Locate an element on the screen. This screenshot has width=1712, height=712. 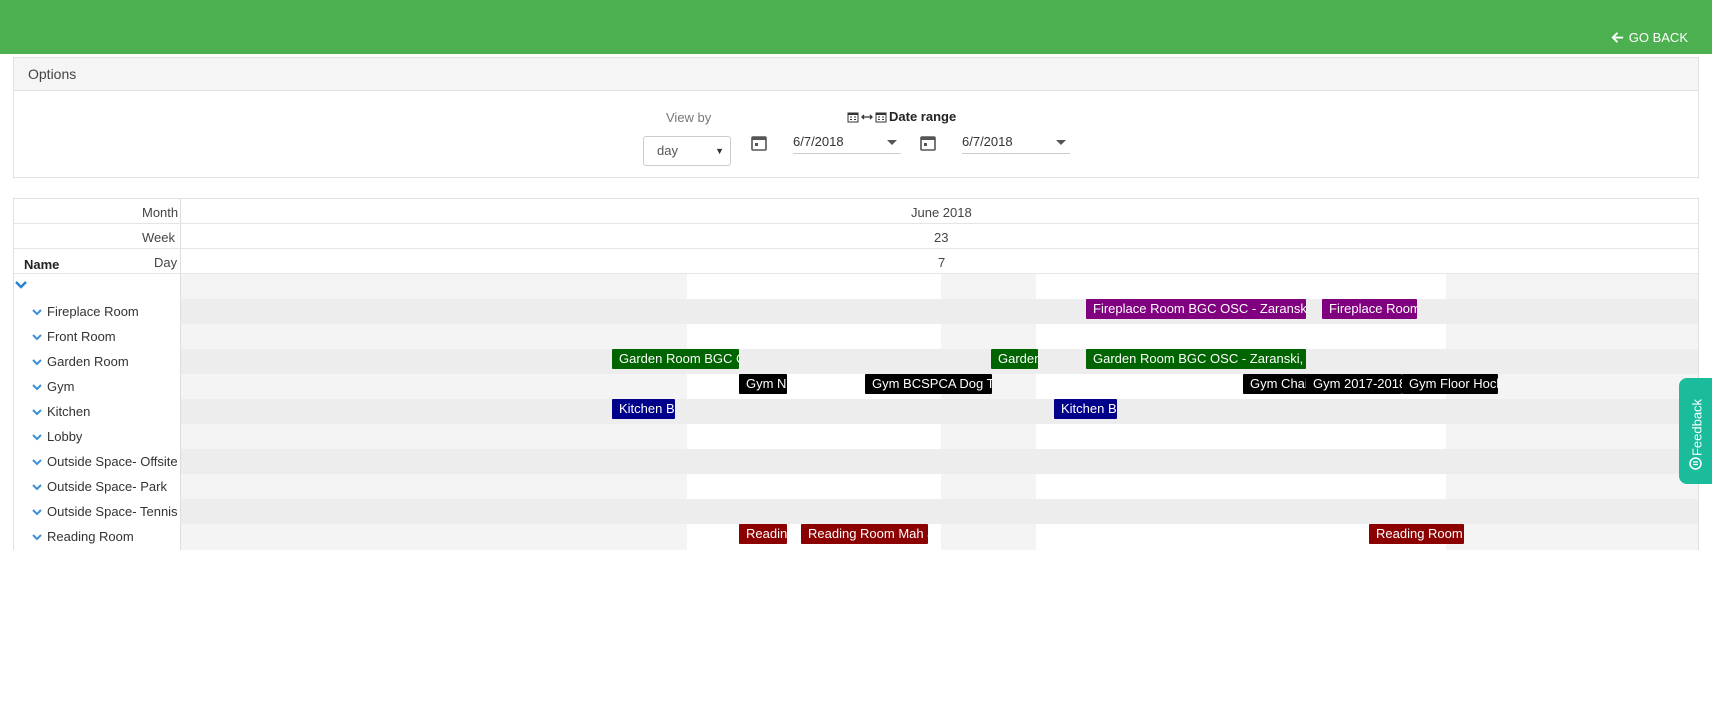
arrows-horizontal-icon is located at coordinates (867, 116).